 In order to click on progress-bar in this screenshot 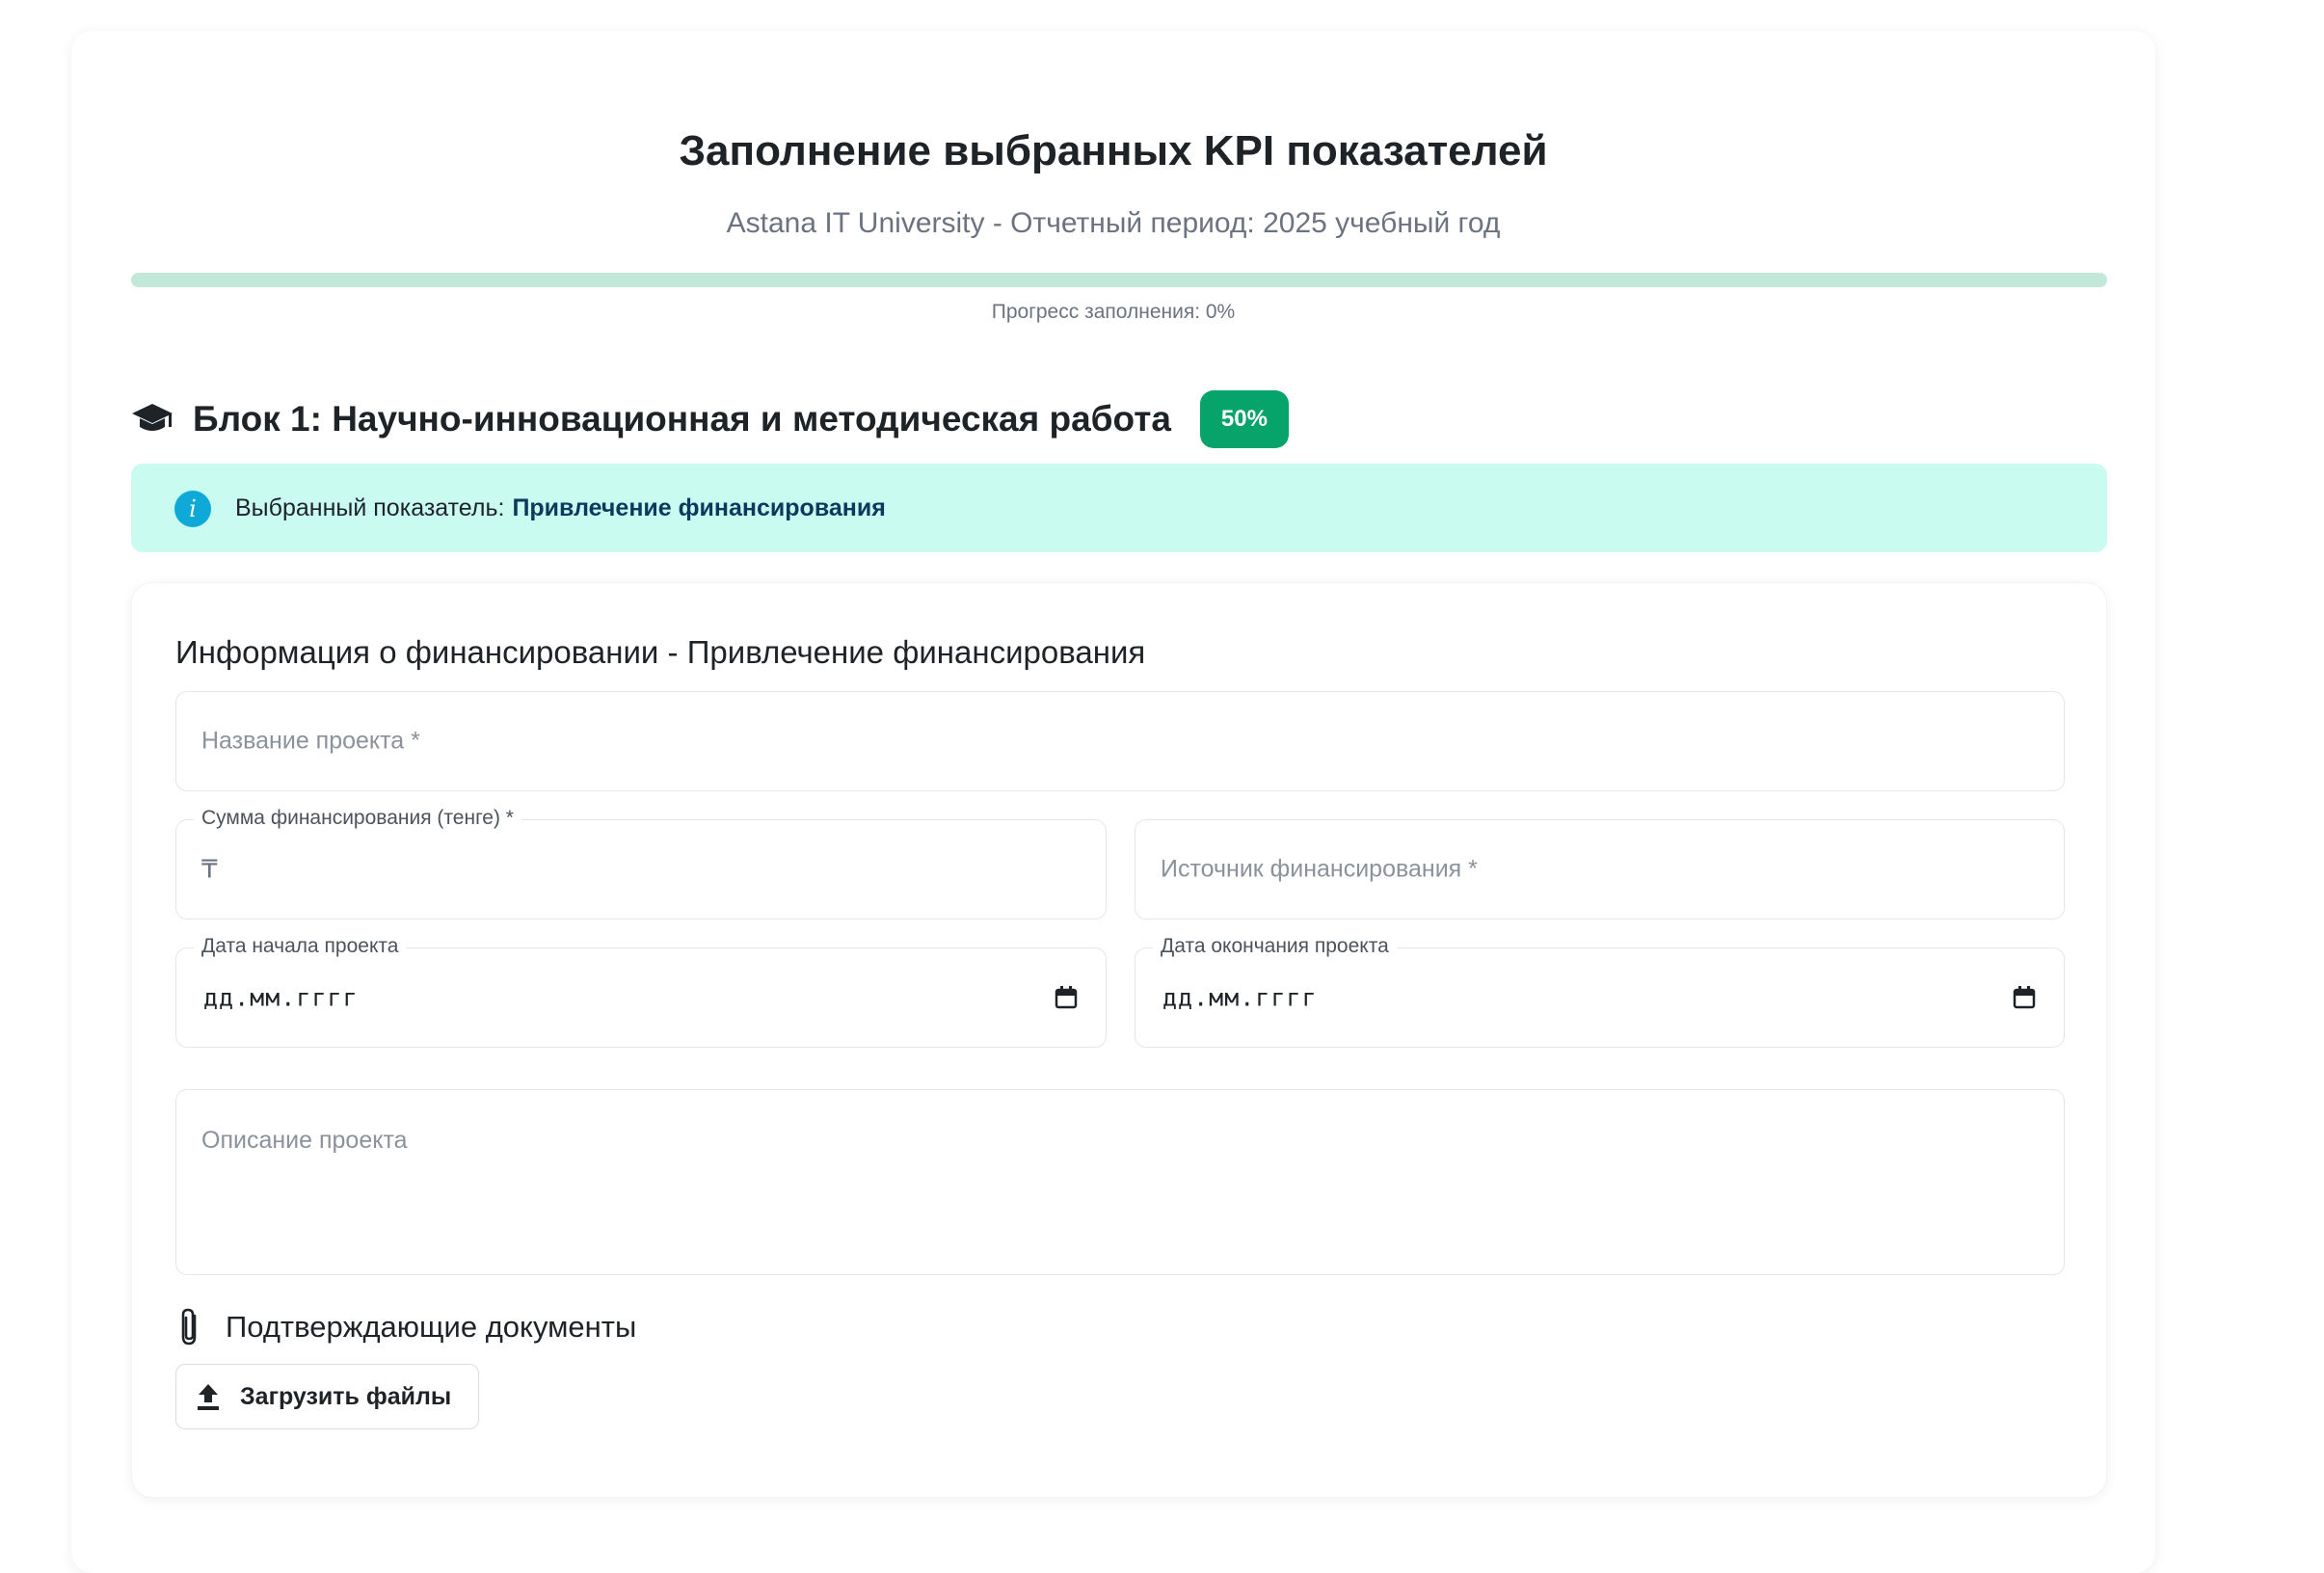, I will do `click(1119, 280)`.